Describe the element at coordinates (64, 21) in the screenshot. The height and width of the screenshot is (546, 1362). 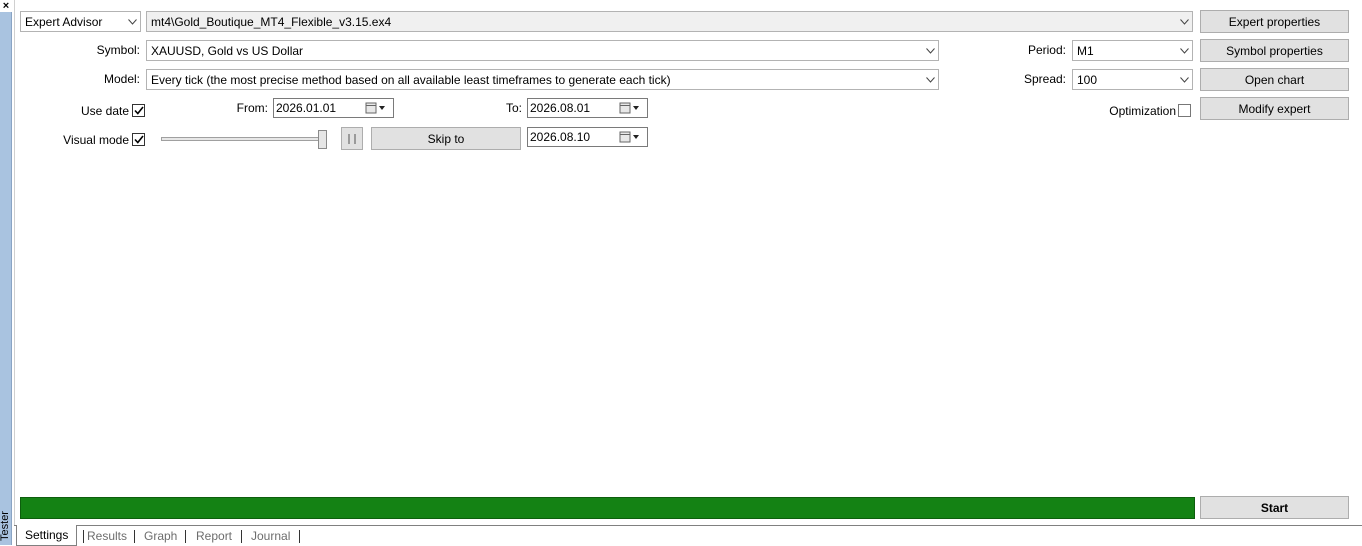
I see `expert-type-value: Expert Advisor` at that location.